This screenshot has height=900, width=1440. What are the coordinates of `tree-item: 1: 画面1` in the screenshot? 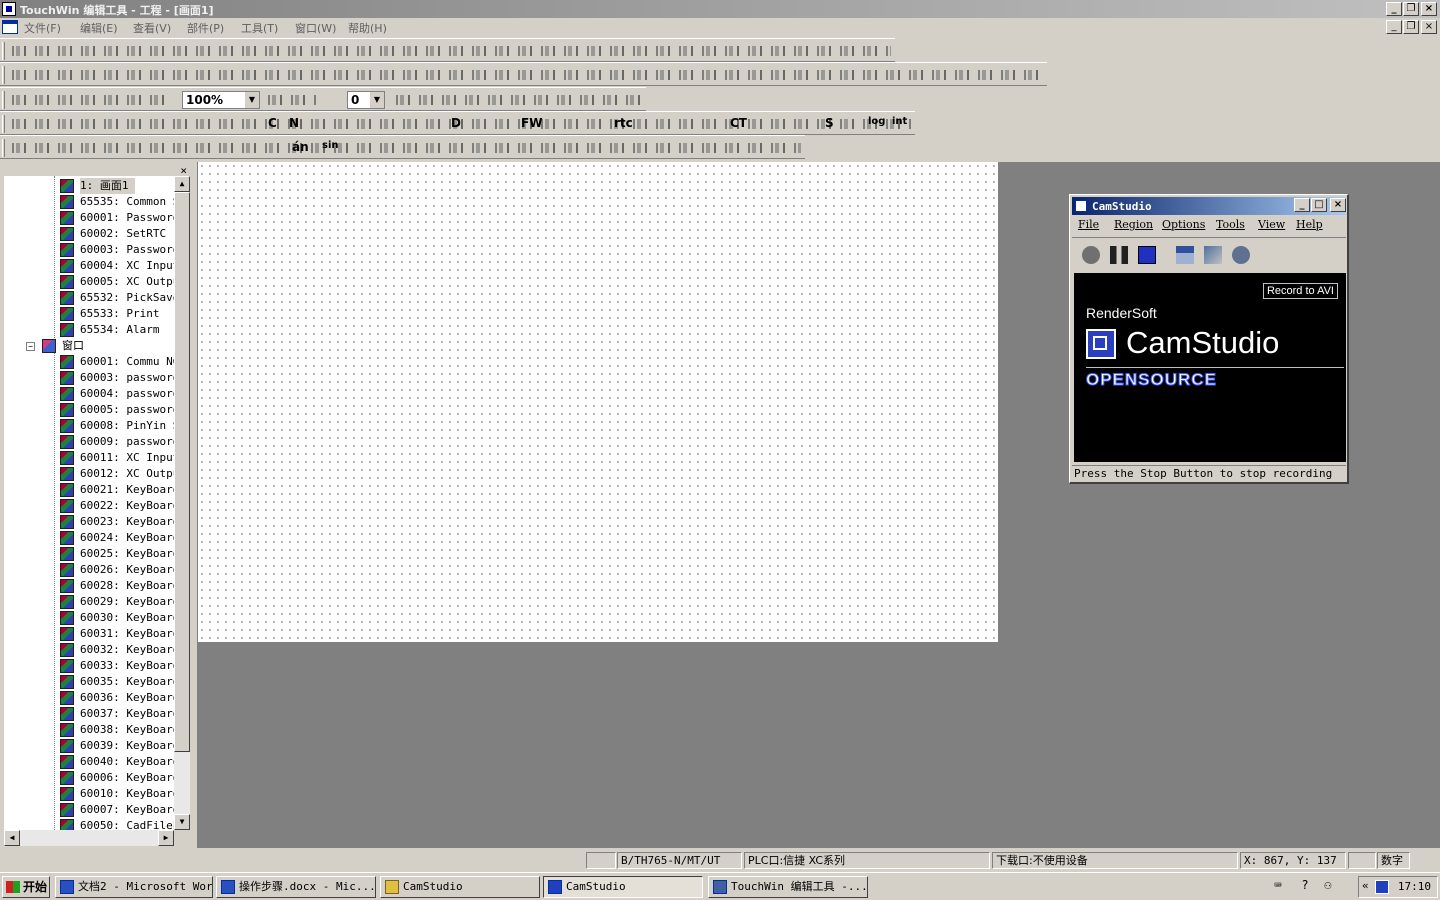 It's located at (89, 186).